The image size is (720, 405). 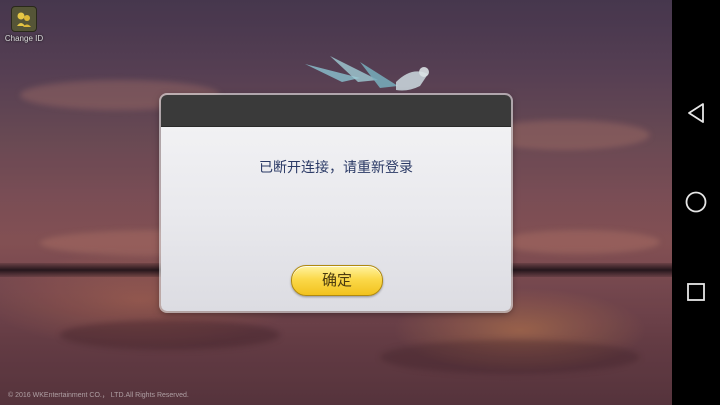 I want to click on confirm-button: 确定, so click(x=337, y=280).